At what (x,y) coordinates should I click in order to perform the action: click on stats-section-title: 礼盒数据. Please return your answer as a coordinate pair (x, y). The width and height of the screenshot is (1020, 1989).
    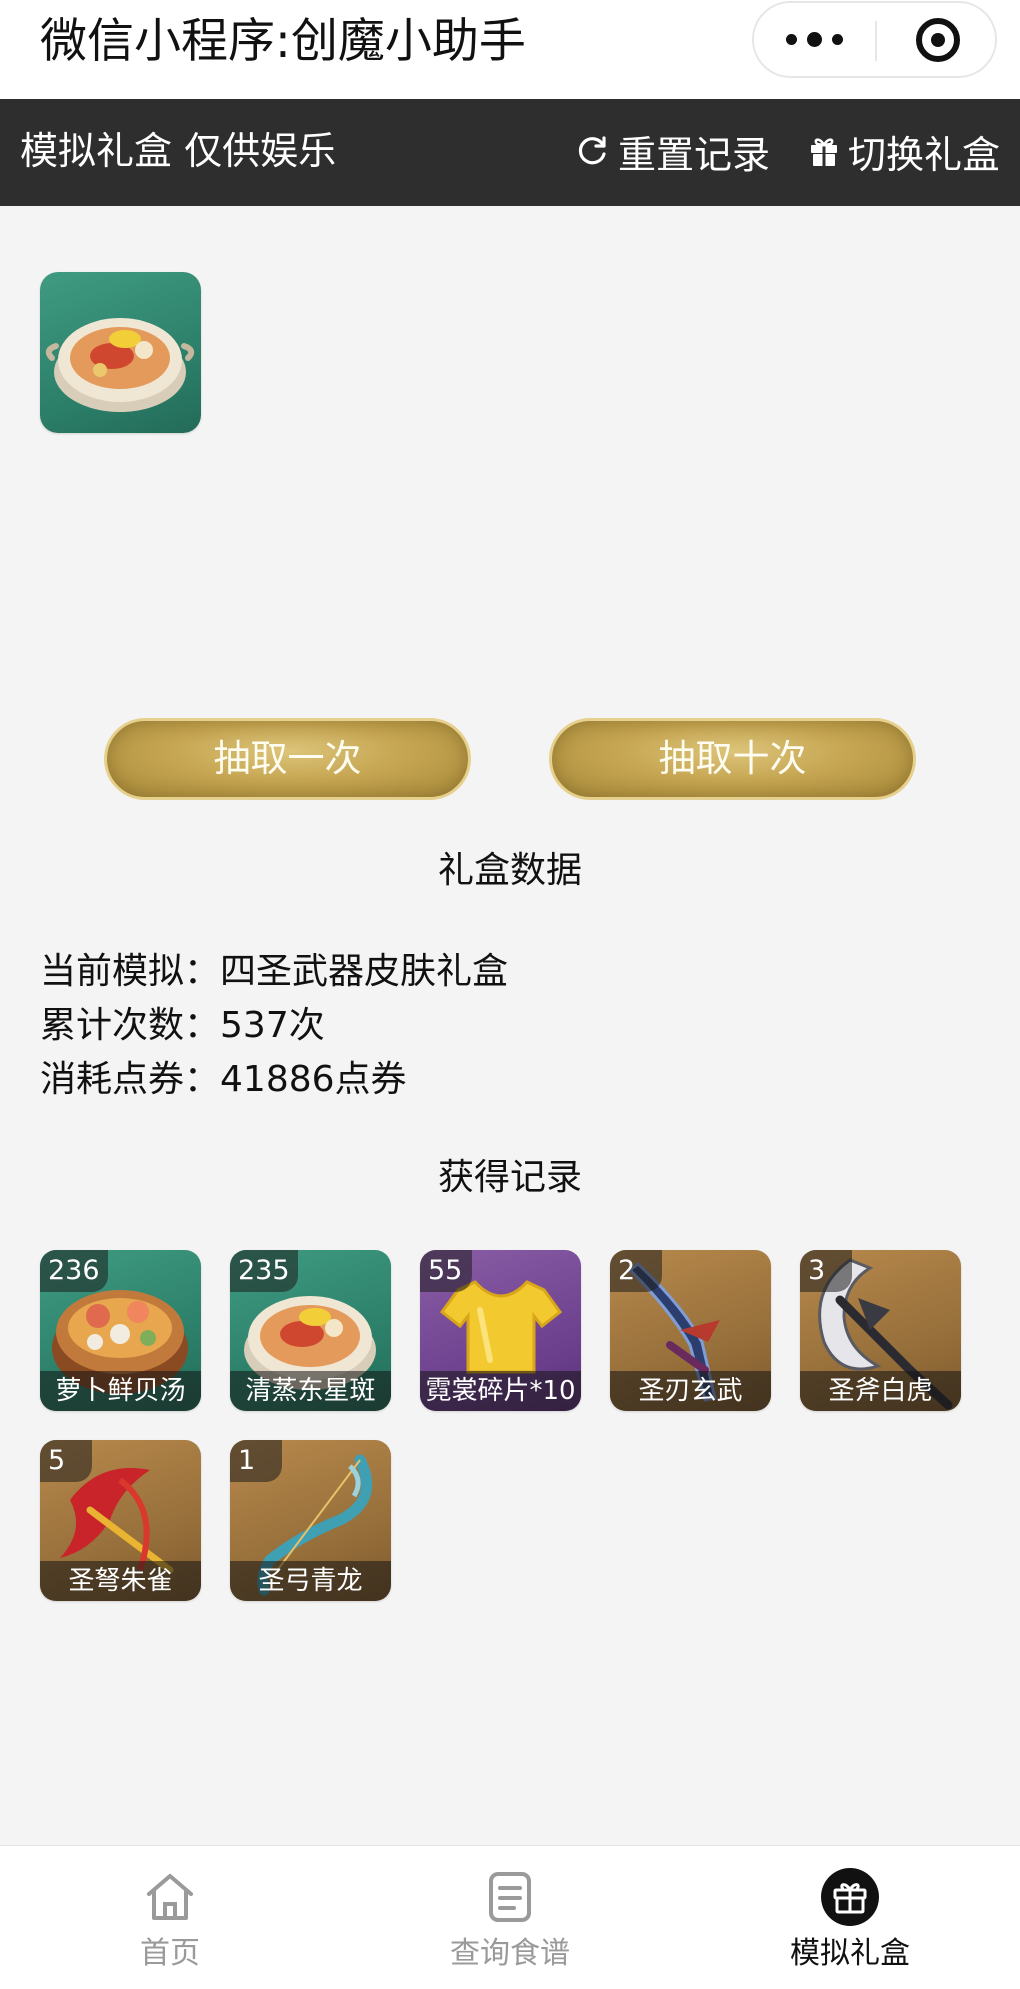
    Looking at the image, I should click on (509, 870).